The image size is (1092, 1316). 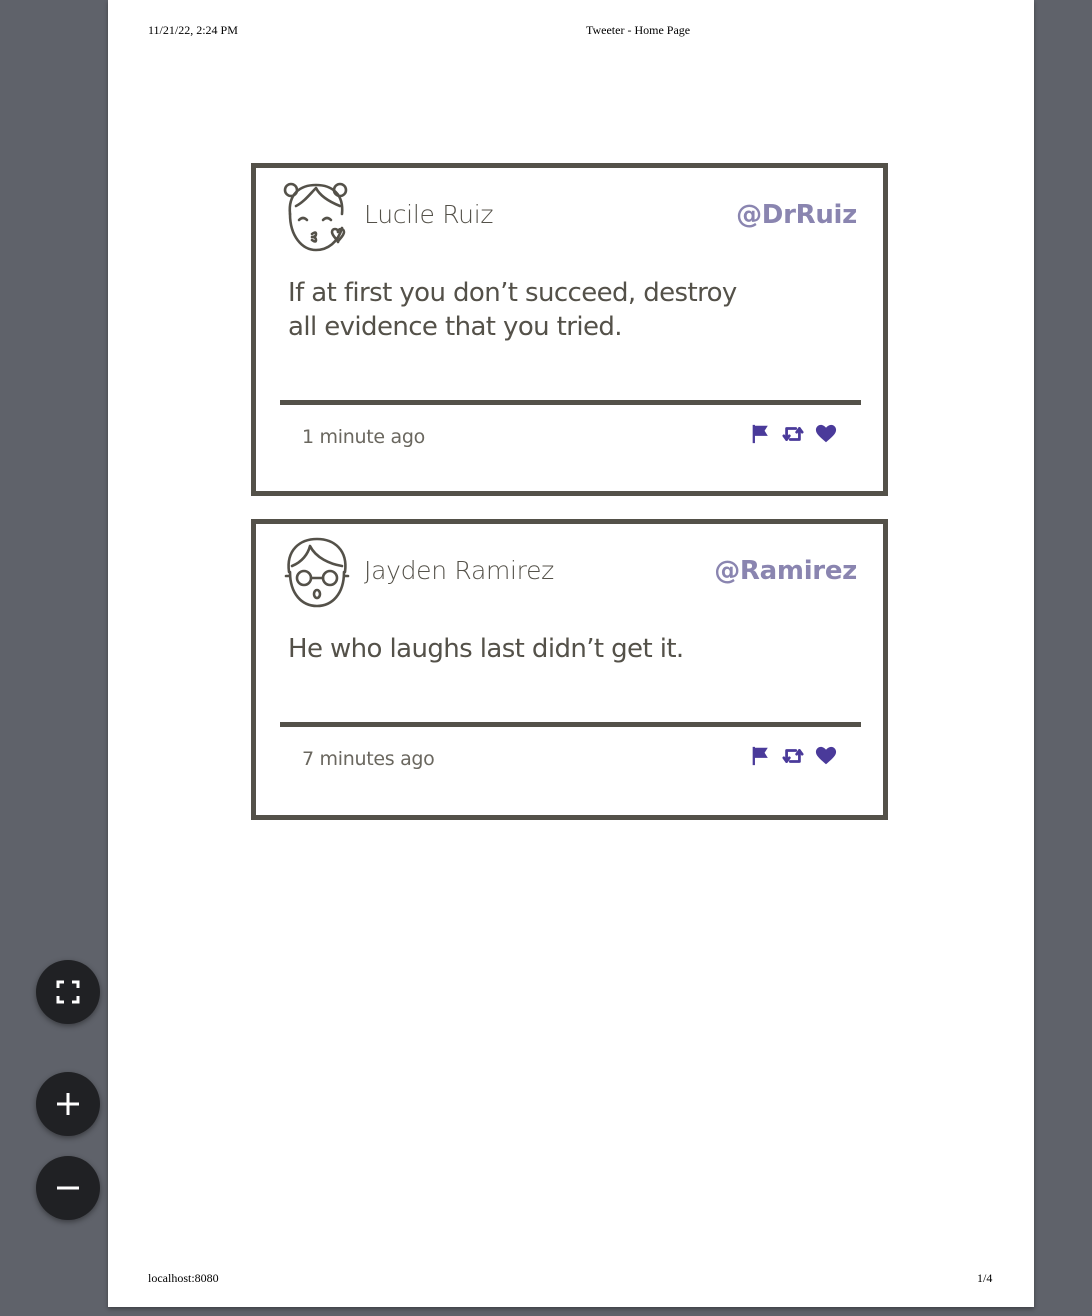 I want to click on zoom-in-icon, so click(x=68, y=1104).